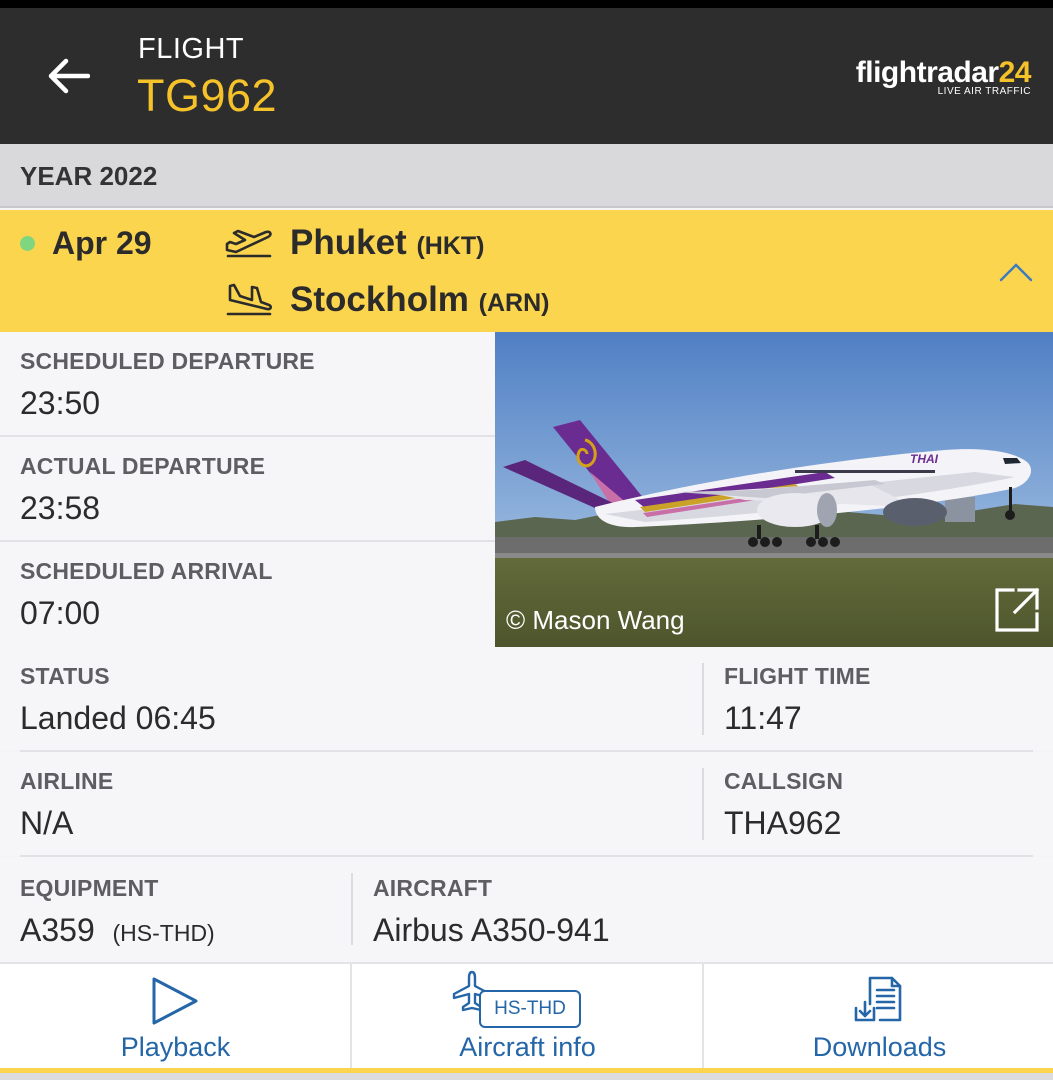  Describe the element at coordinates (433, 888) in the screenshot. I see `aircraft-label: AIRCRAFT` at that location.